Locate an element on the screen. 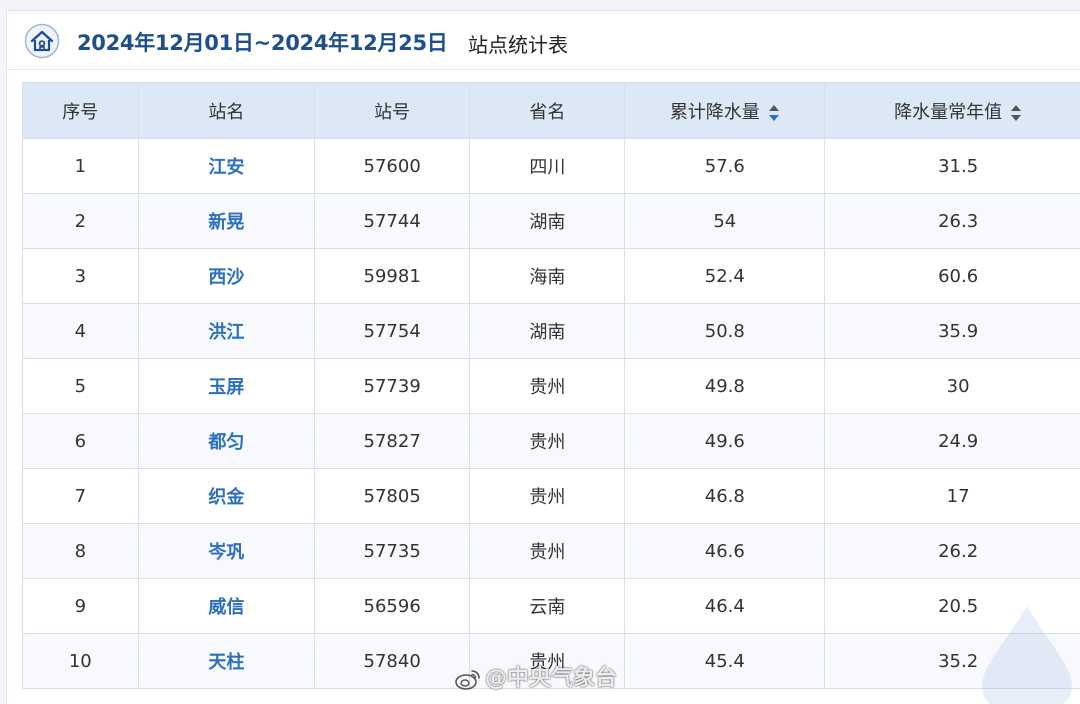 Image resolution: width=1080 pixels, height=704 pixels. cell-station-name: 玉屏 is located at coordinates (226, 386).